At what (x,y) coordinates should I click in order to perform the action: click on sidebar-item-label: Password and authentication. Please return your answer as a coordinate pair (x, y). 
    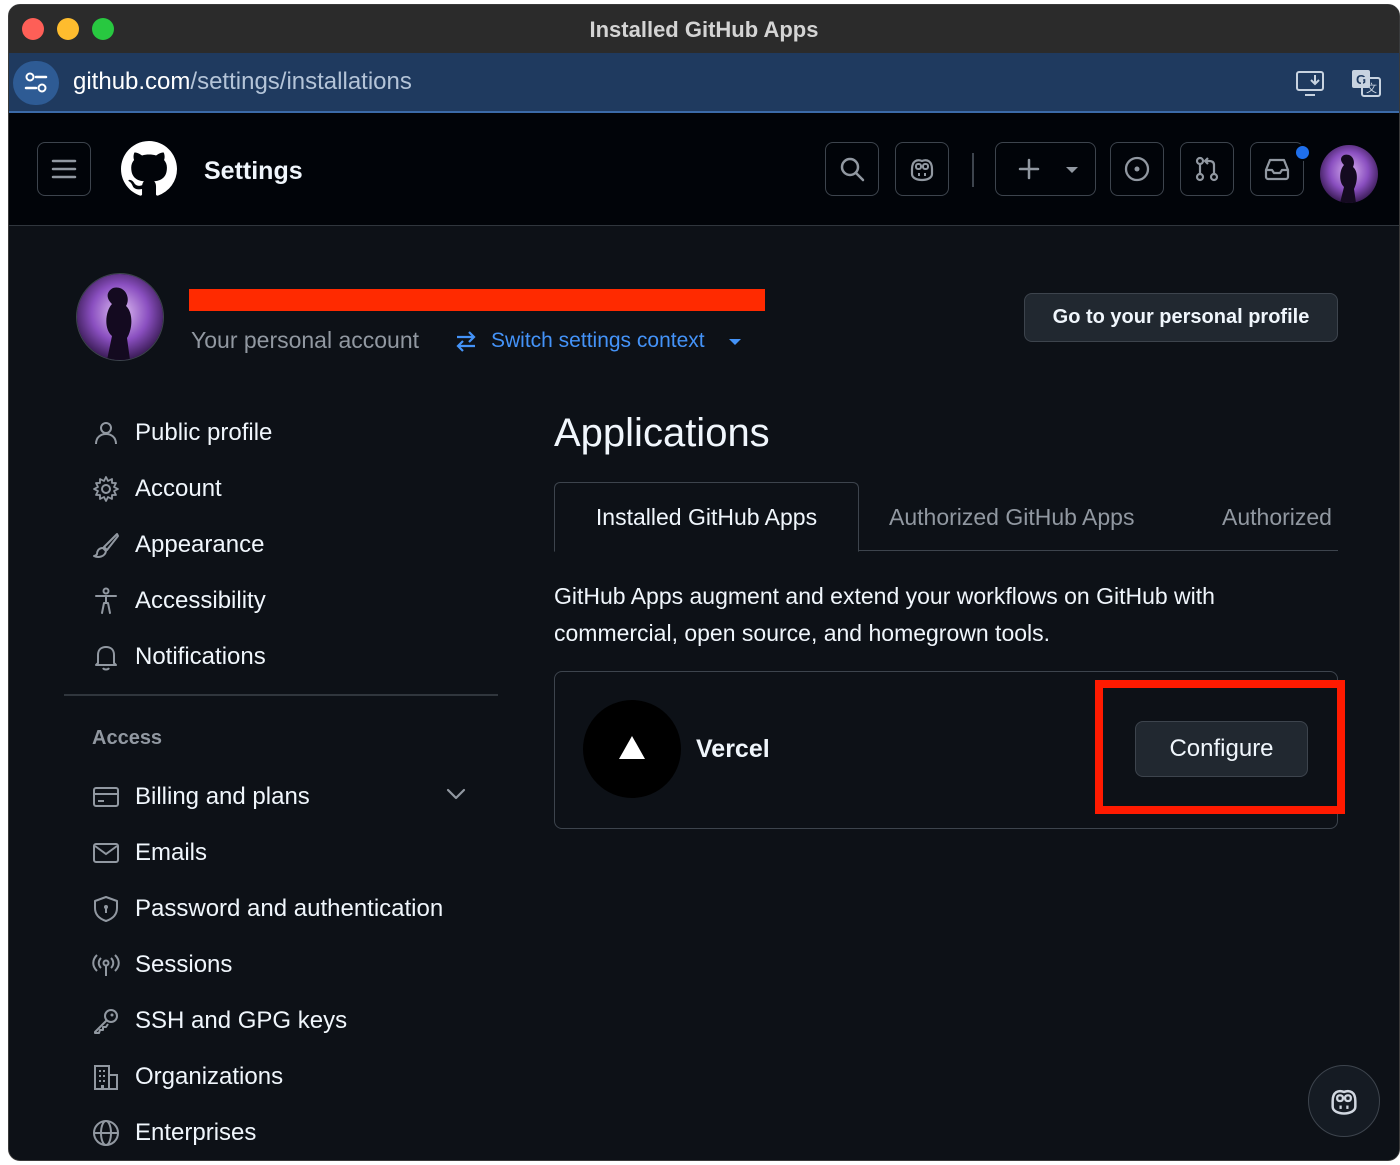
    Looking at the image, I should click on (289, 908).